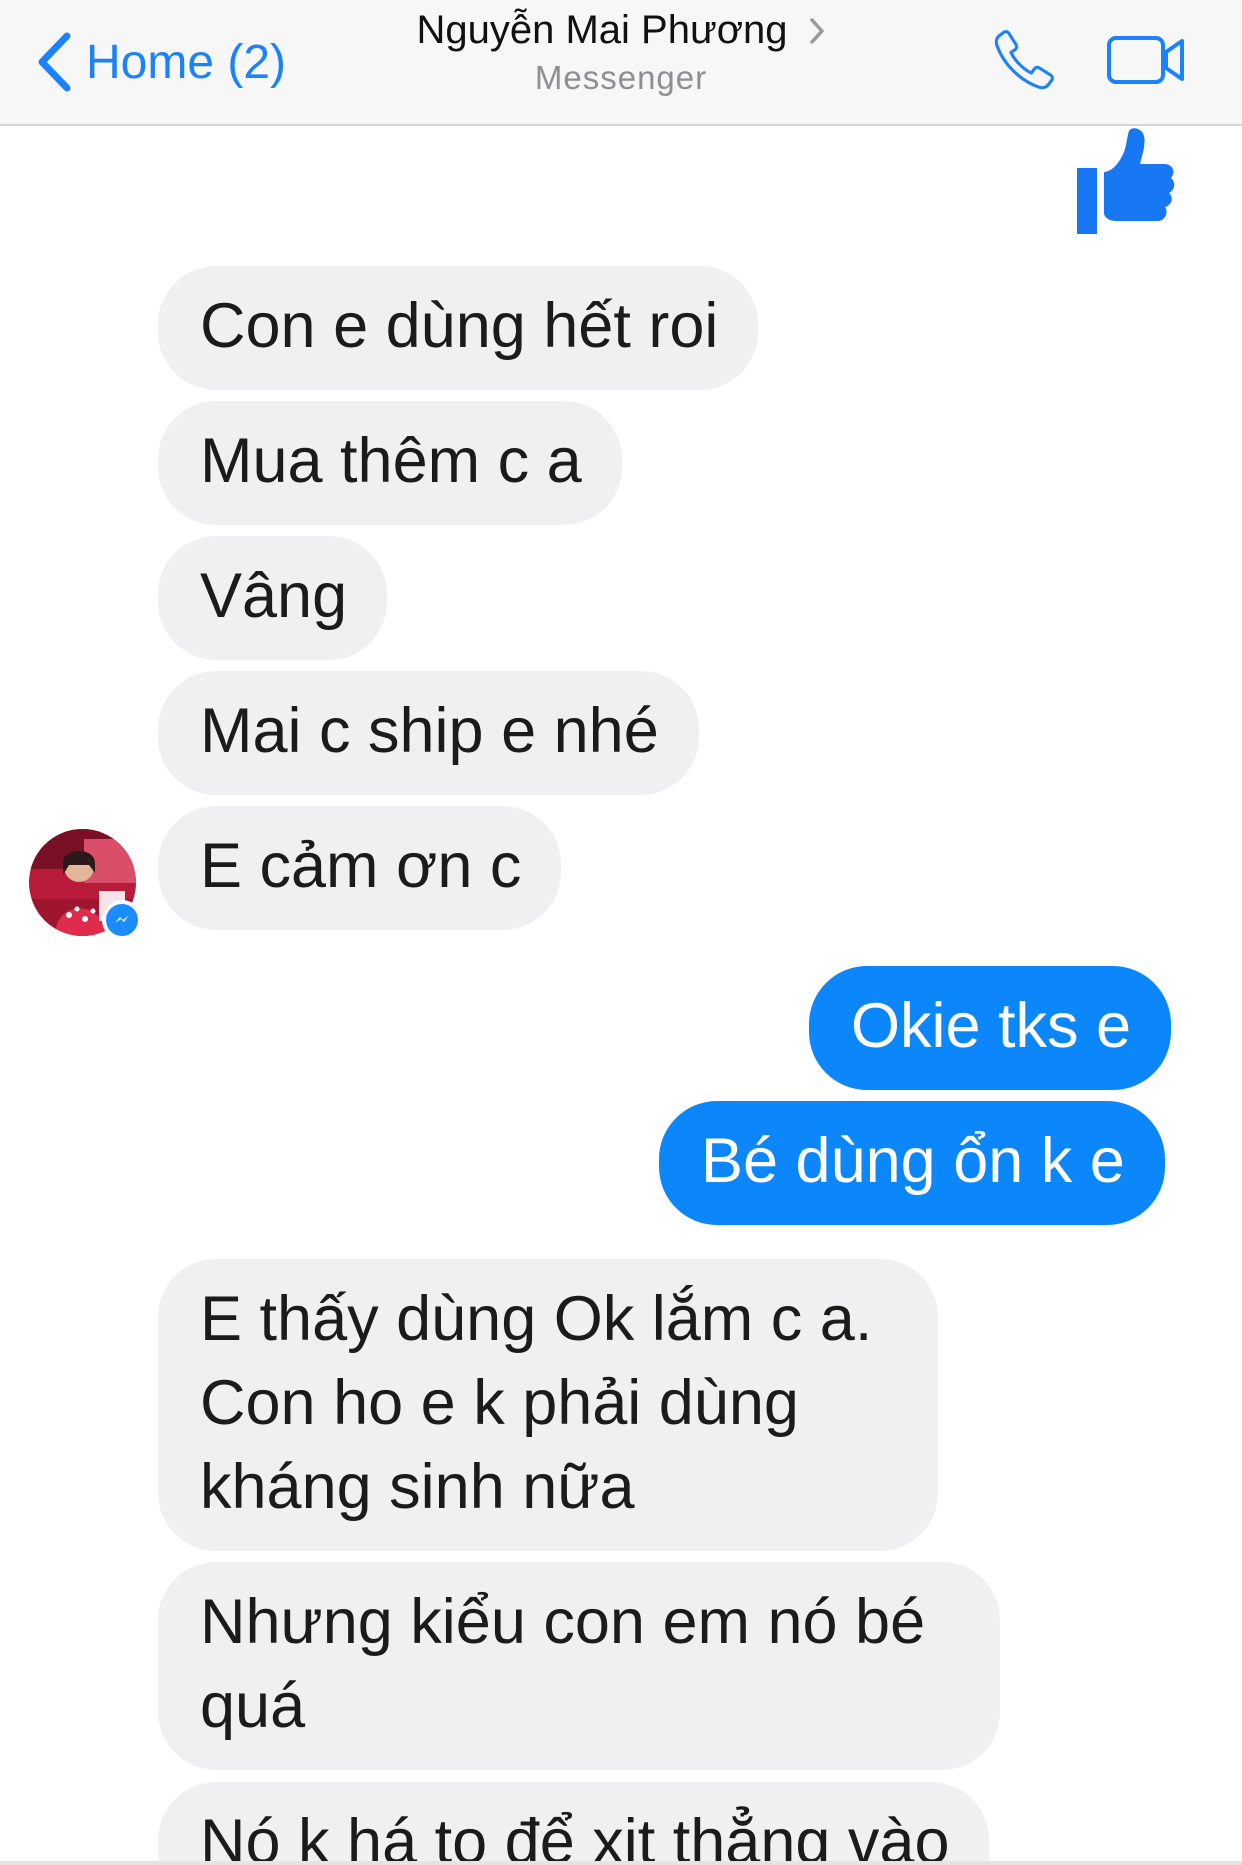 The image size is (1242, 1865). I want to click on message-bubble-outgoing: Okie tks e, so click(990, 1028).